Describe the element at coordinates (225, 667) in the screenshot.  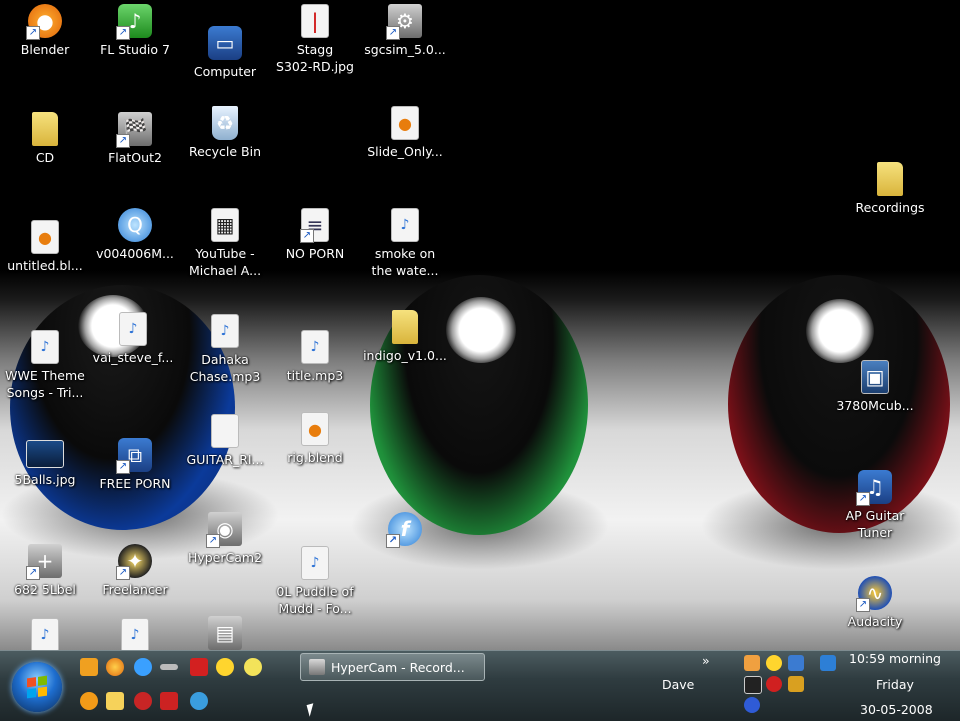
I see `messenger-smiley-icon` at that location.